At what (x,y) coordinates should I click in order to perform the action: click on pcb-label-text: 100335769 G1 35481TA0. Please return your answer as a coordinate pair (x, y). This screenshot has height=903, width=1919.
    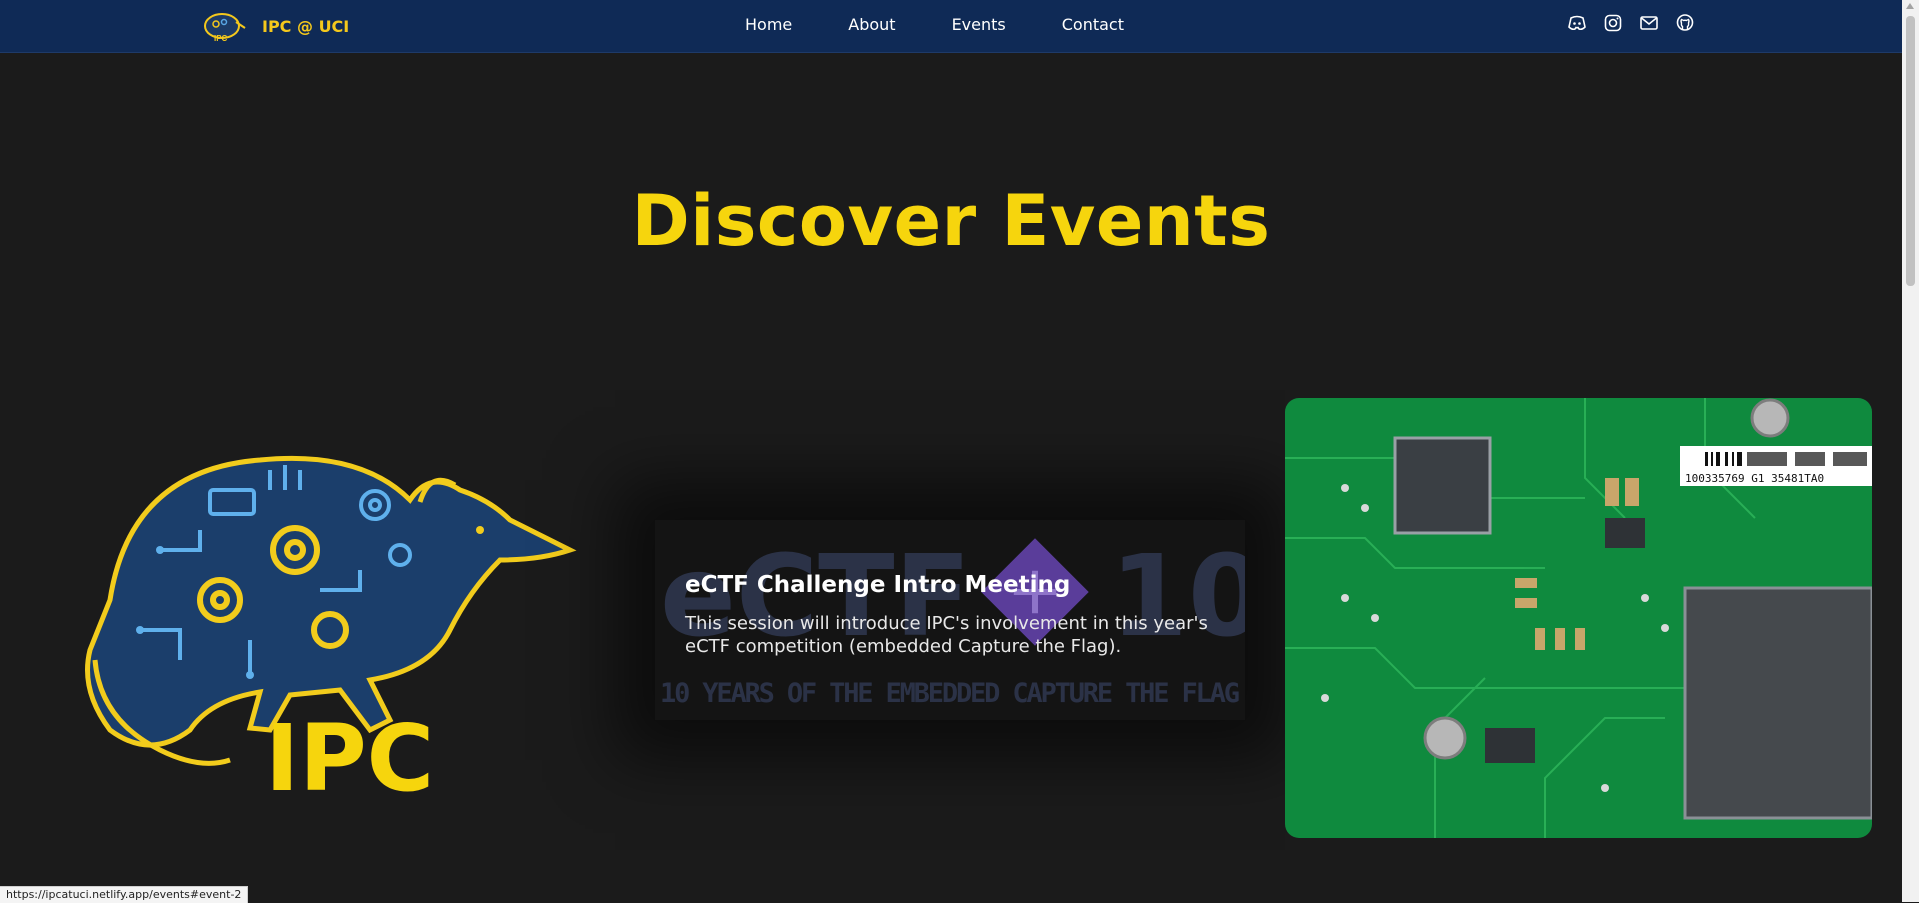
    Looking at the image, I should click on (1754, 478).